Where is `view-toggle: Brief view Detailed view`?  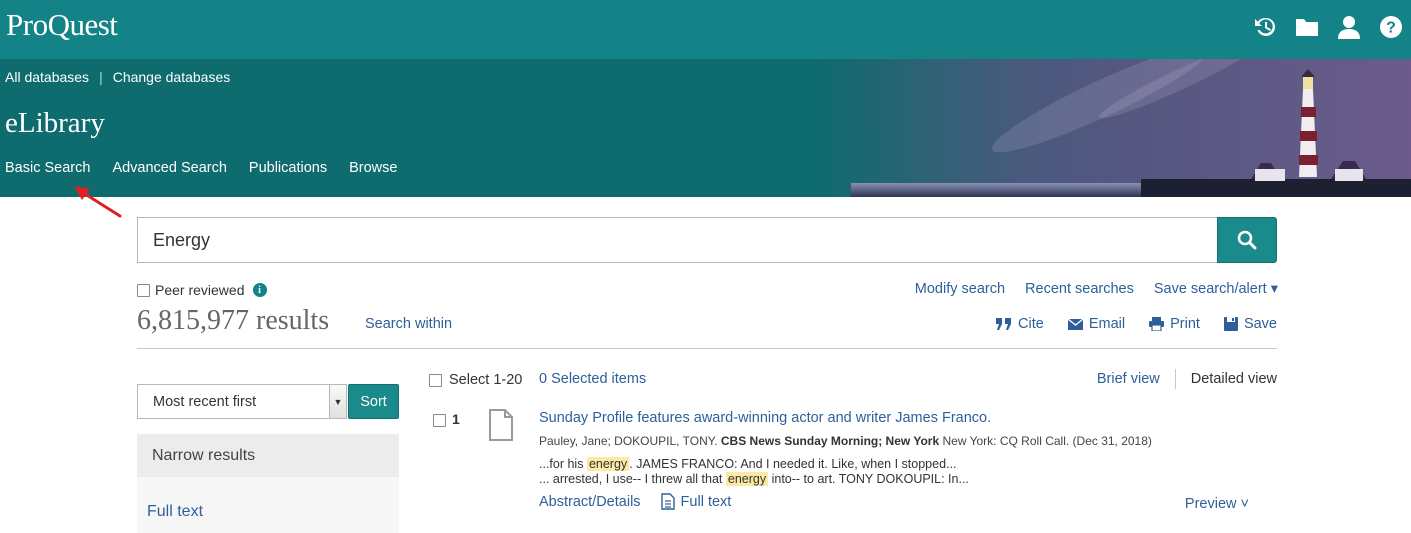 view-toggle: Brief view Detailed view is located at coordinates (1187, 379).